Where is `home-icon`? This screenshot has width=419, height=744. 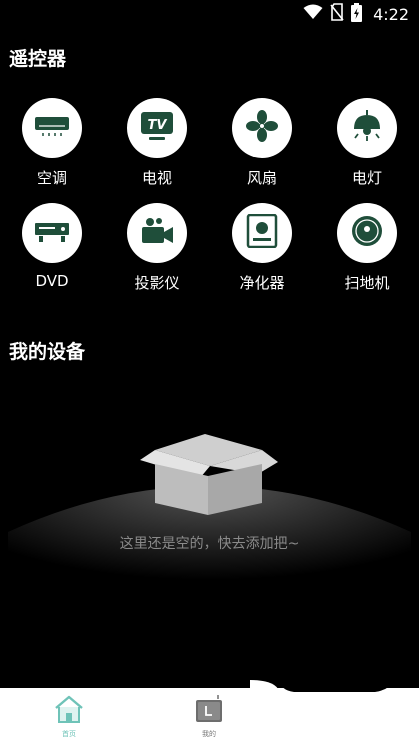 home-icon is located at coordinates (69, 711).